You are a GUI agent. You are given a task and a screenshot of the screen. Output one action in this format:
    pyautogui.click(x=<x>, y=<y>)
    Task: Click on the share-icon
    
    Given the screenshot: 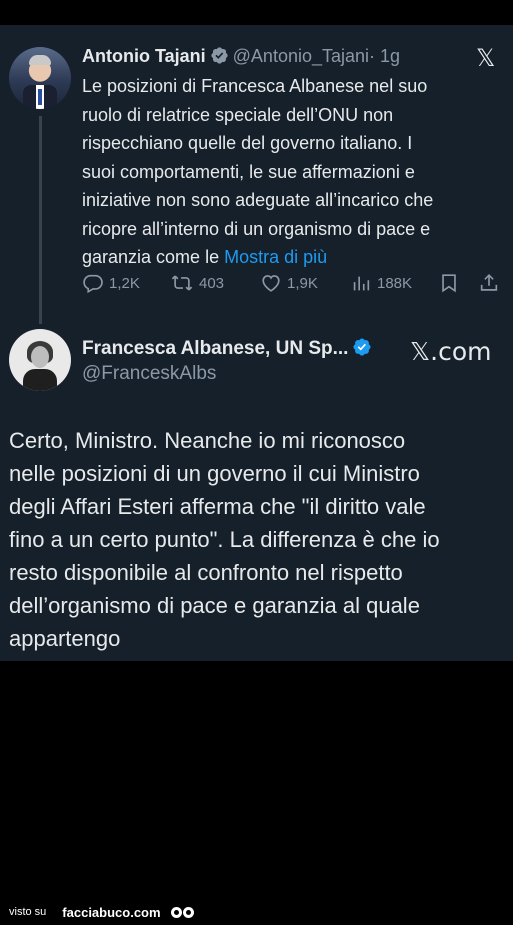 What is the action you would take?
    pyautogui.click(x=489, y=283)
    